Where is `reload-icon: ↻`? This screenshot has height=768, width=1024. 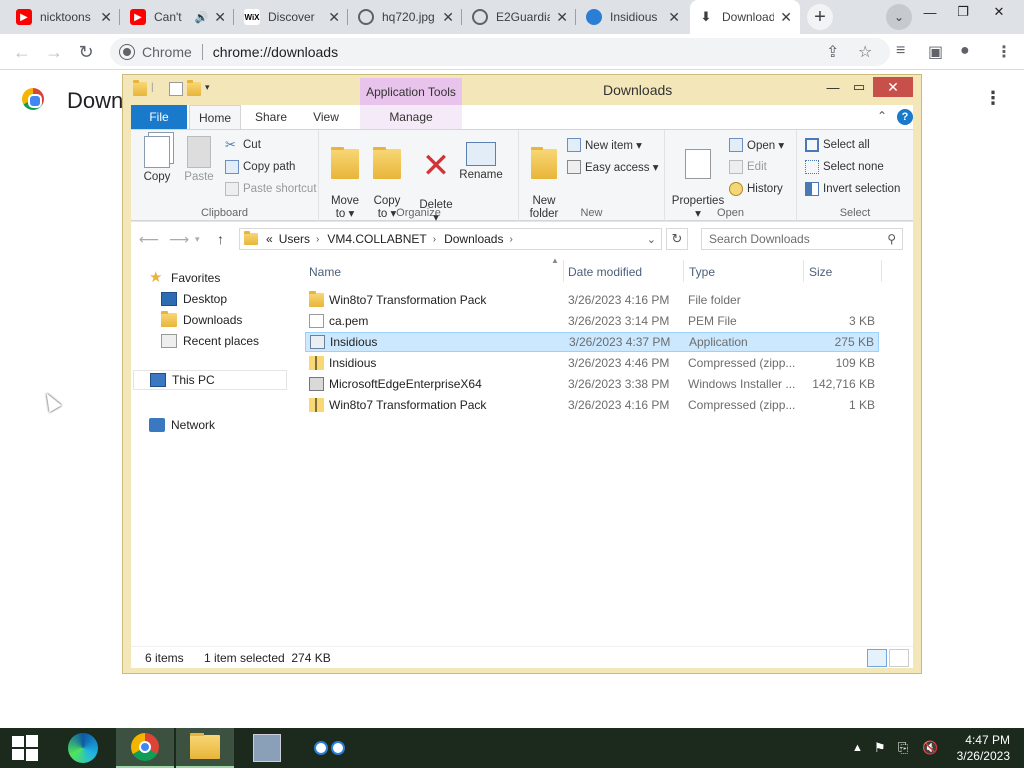
reload-icon: ↻ is located at coordinates (86, 52).